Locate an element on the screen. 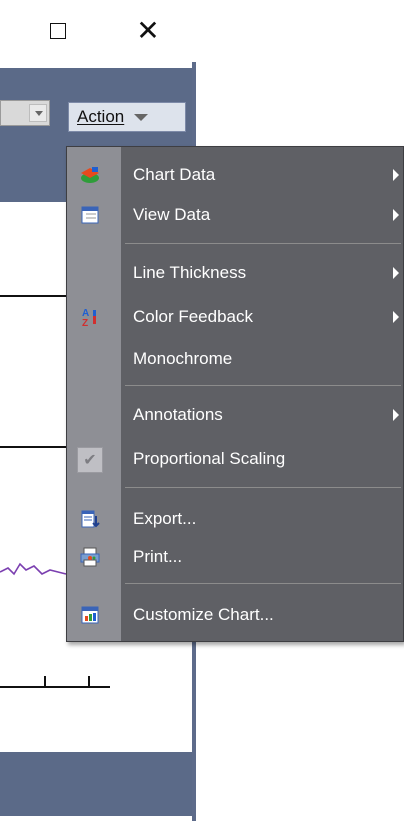  window-titlebar: ✕ is located at coordinates (98, 31).